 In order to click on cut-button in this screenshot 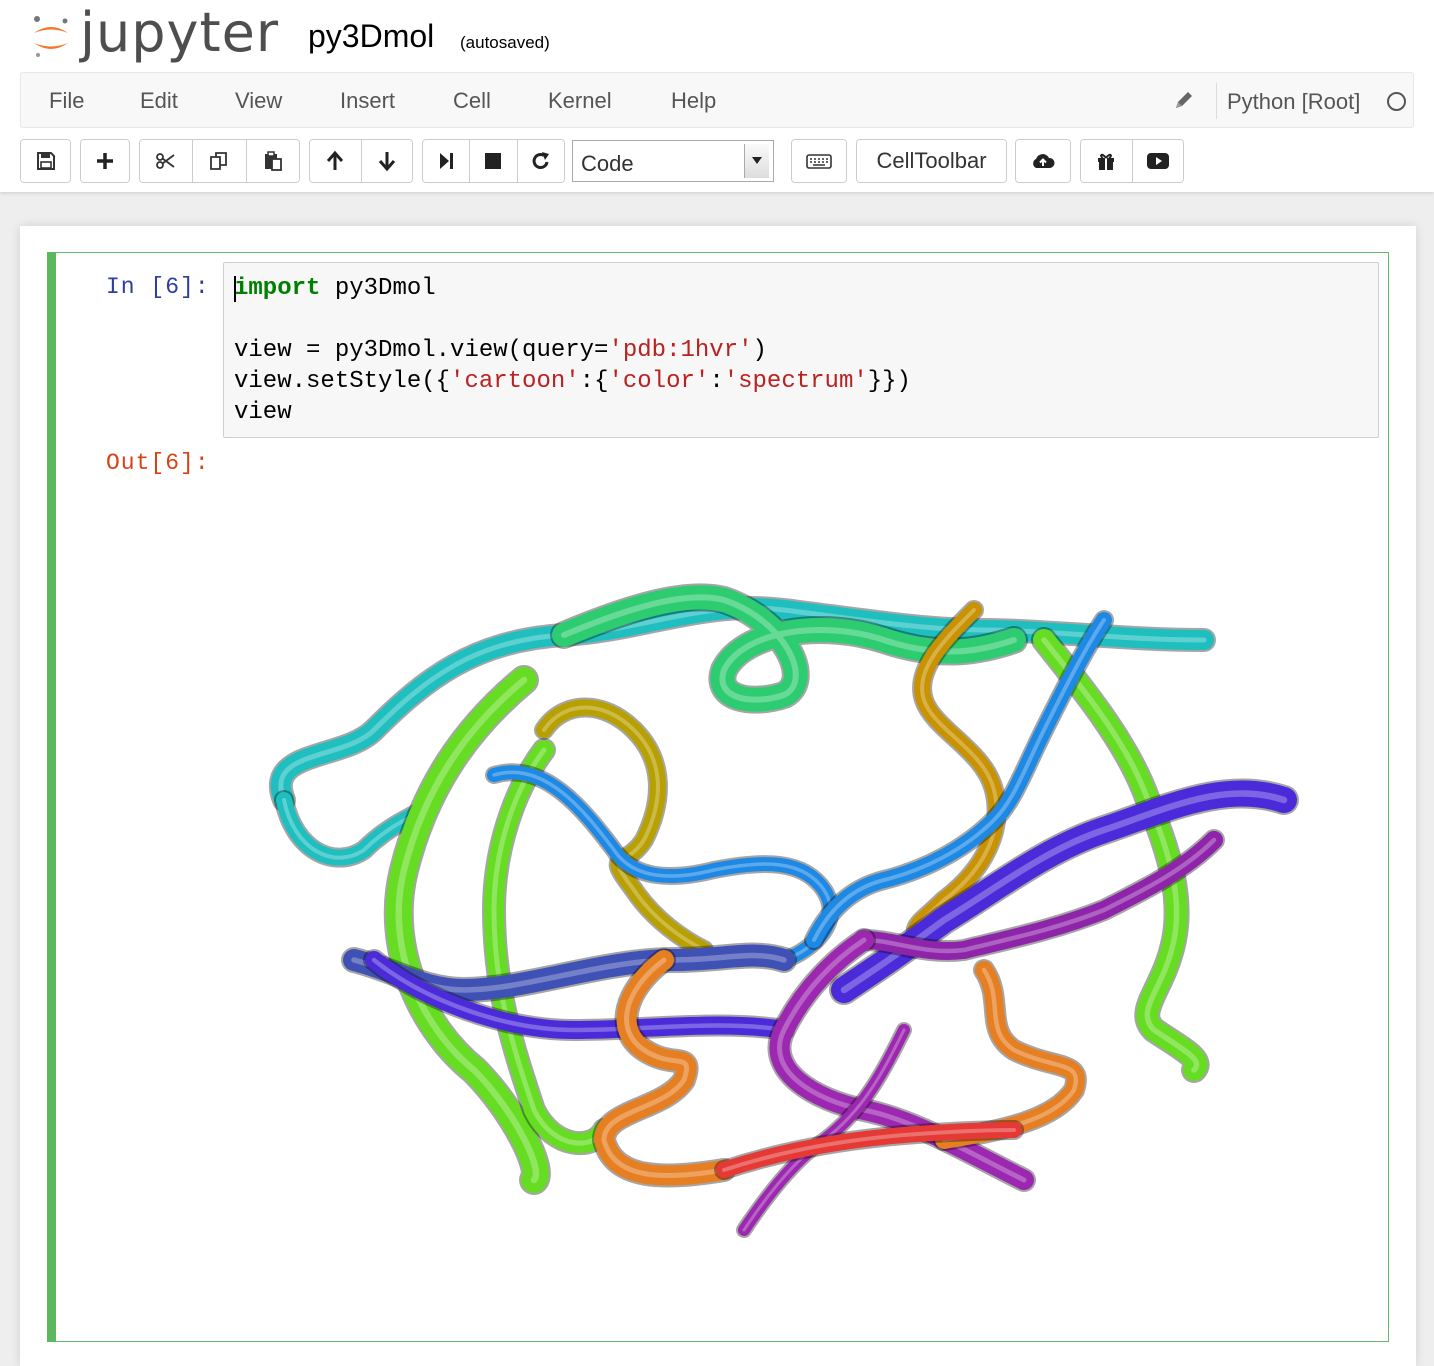, I will do `click(167, 161)`.